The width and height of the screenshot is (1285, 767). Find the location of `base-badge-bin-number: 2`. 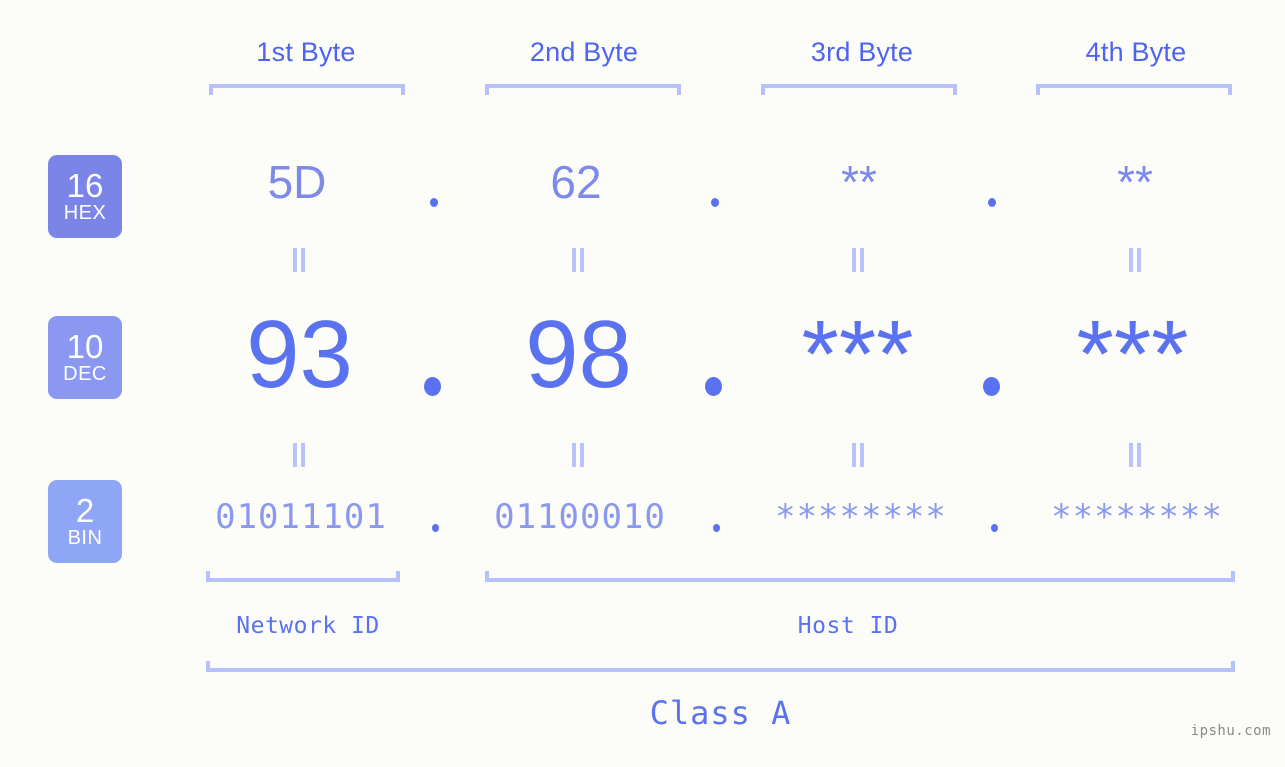

base-badge-bin-number: 2 is located at coordinates (85, 510).